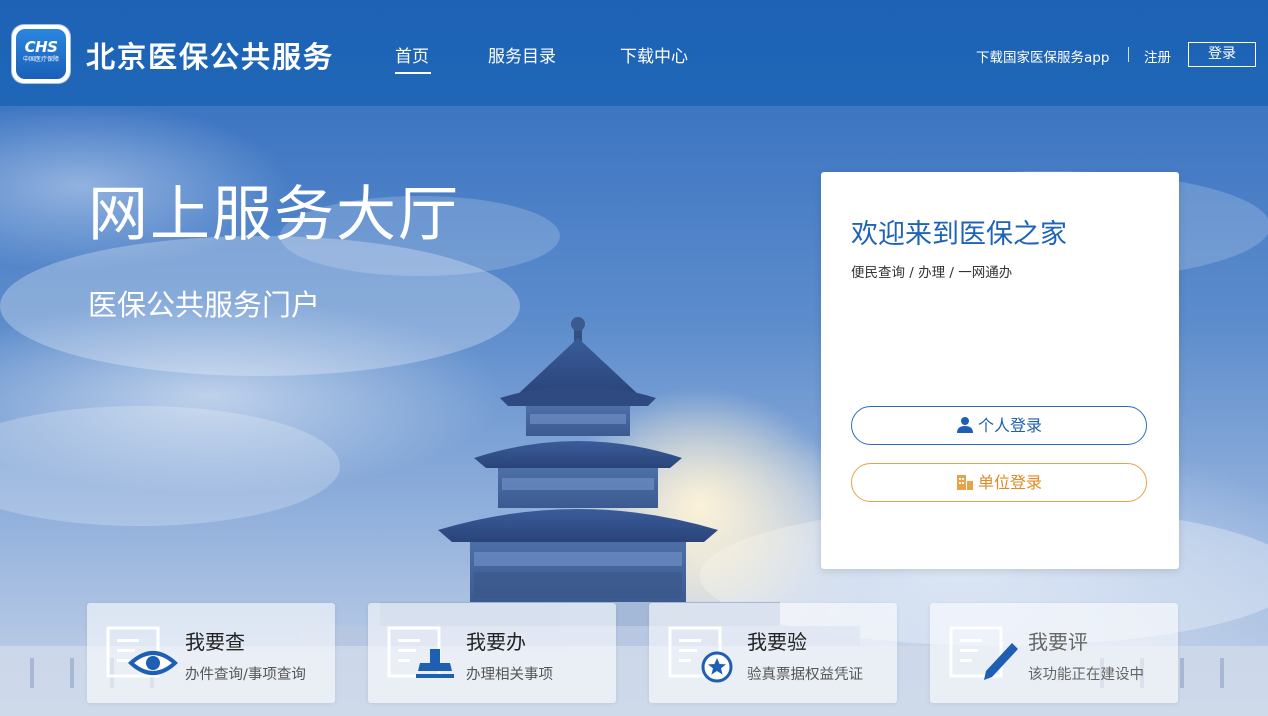 This screenshot has width=1268, height=716. What do you see at coordinates (1086, 675) in the screenshot?
I see `tile-evaluate-desc: 该功能正在建设中` at bounding box center [1086, 675].